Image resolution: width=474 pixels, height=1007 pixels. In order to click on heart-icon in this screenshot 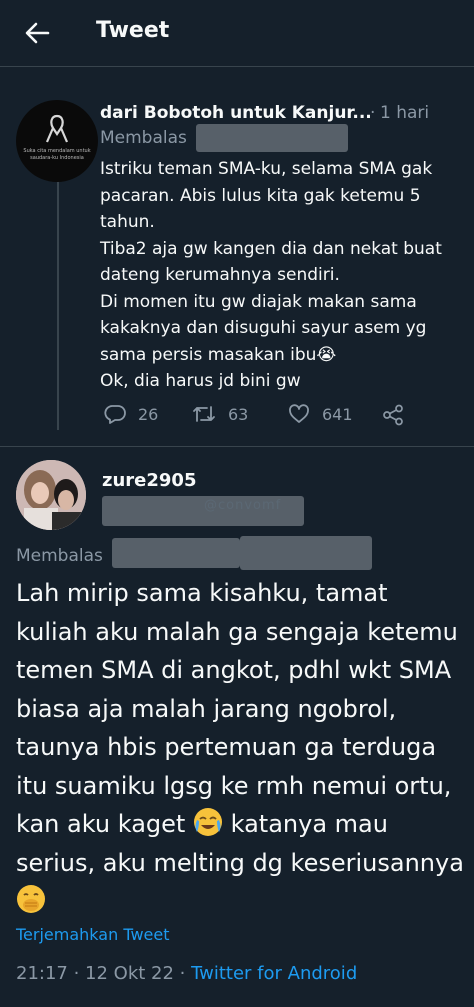, I will do `click(299, 413)`.